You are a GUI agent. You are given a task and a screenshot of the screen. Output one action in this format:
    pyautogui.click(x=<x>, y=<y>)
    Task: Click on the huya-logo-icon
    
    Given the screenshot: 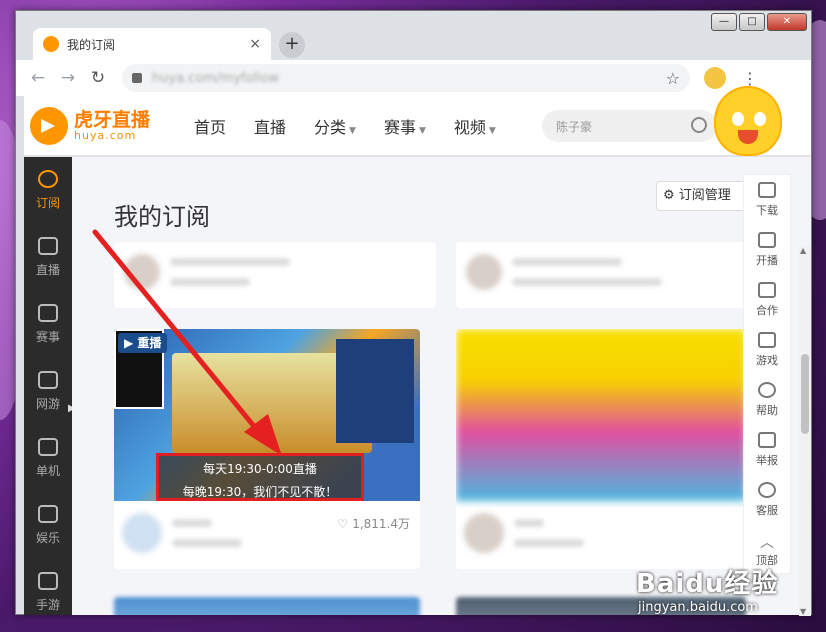 What is the action you would take?
    pyautogui.click(x=49, y=125)
    